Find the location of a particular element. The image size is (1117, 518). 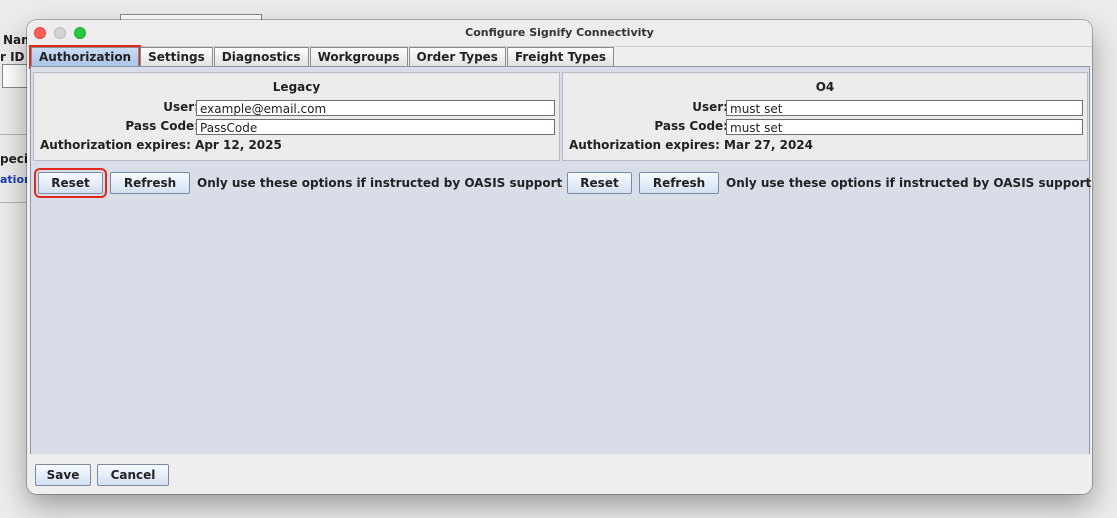

legacy-refresh-button: Refresh is located at coordinates (150, 183).